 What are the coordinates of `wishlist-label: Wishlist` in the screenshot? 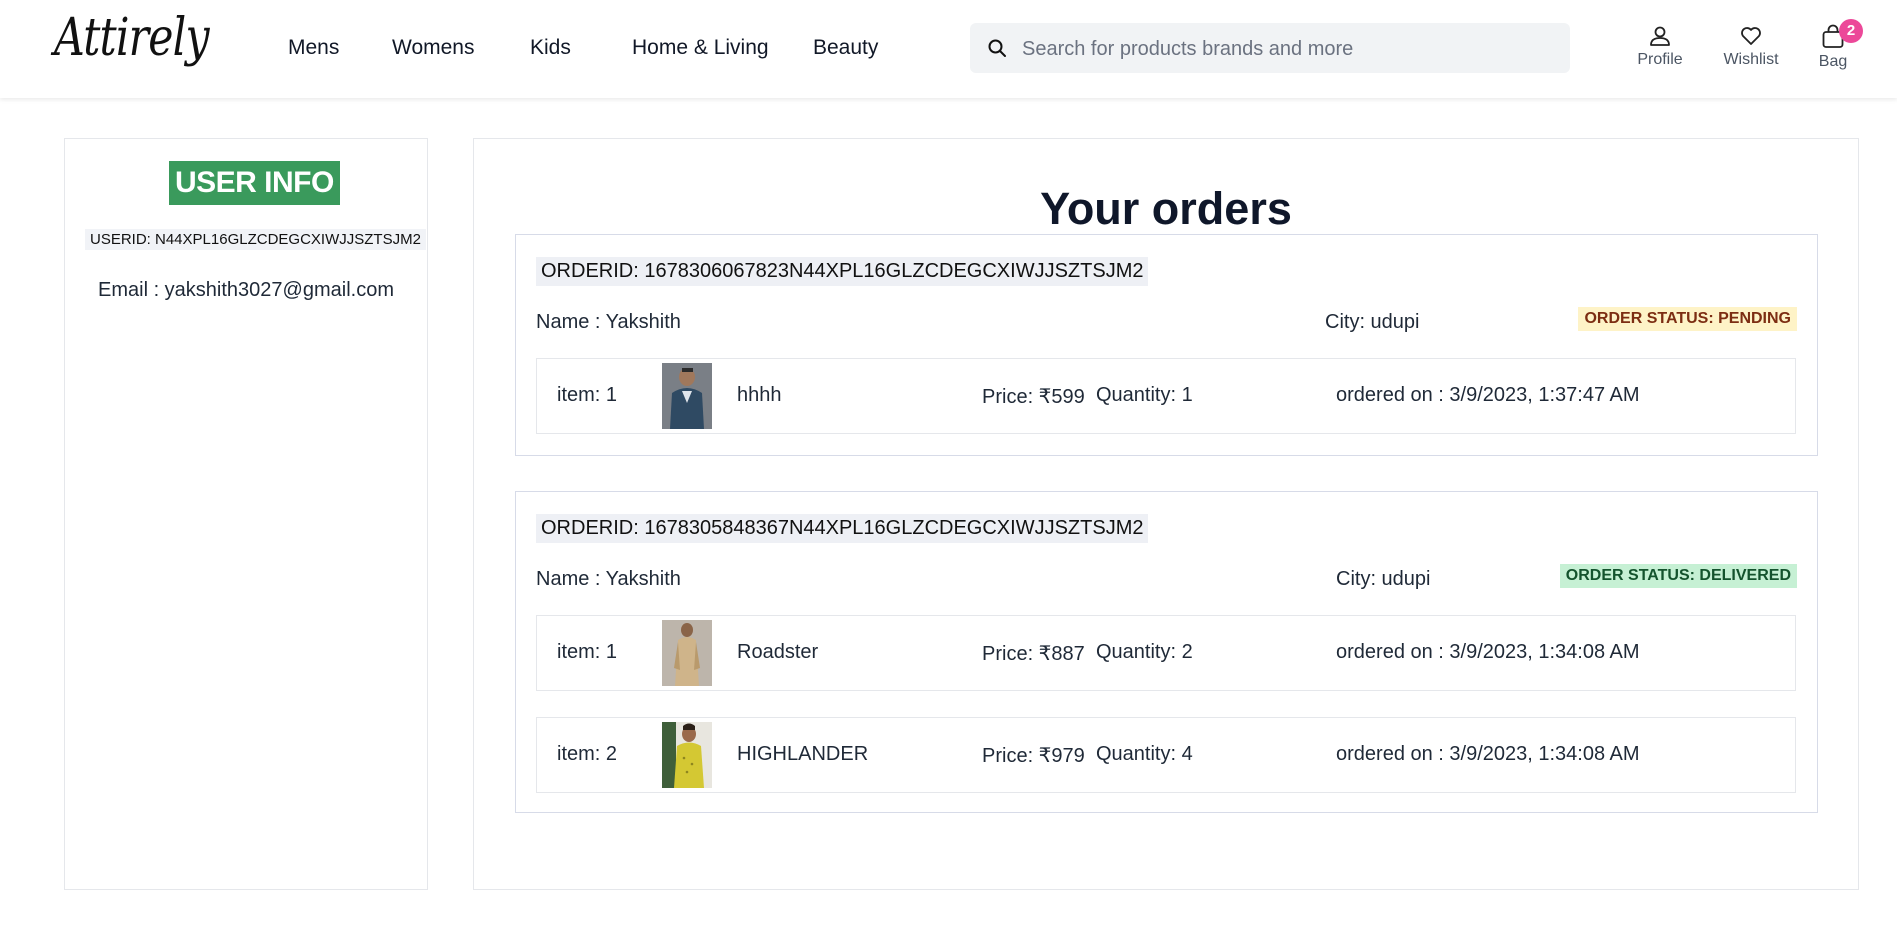 It's located at (1751, 59).